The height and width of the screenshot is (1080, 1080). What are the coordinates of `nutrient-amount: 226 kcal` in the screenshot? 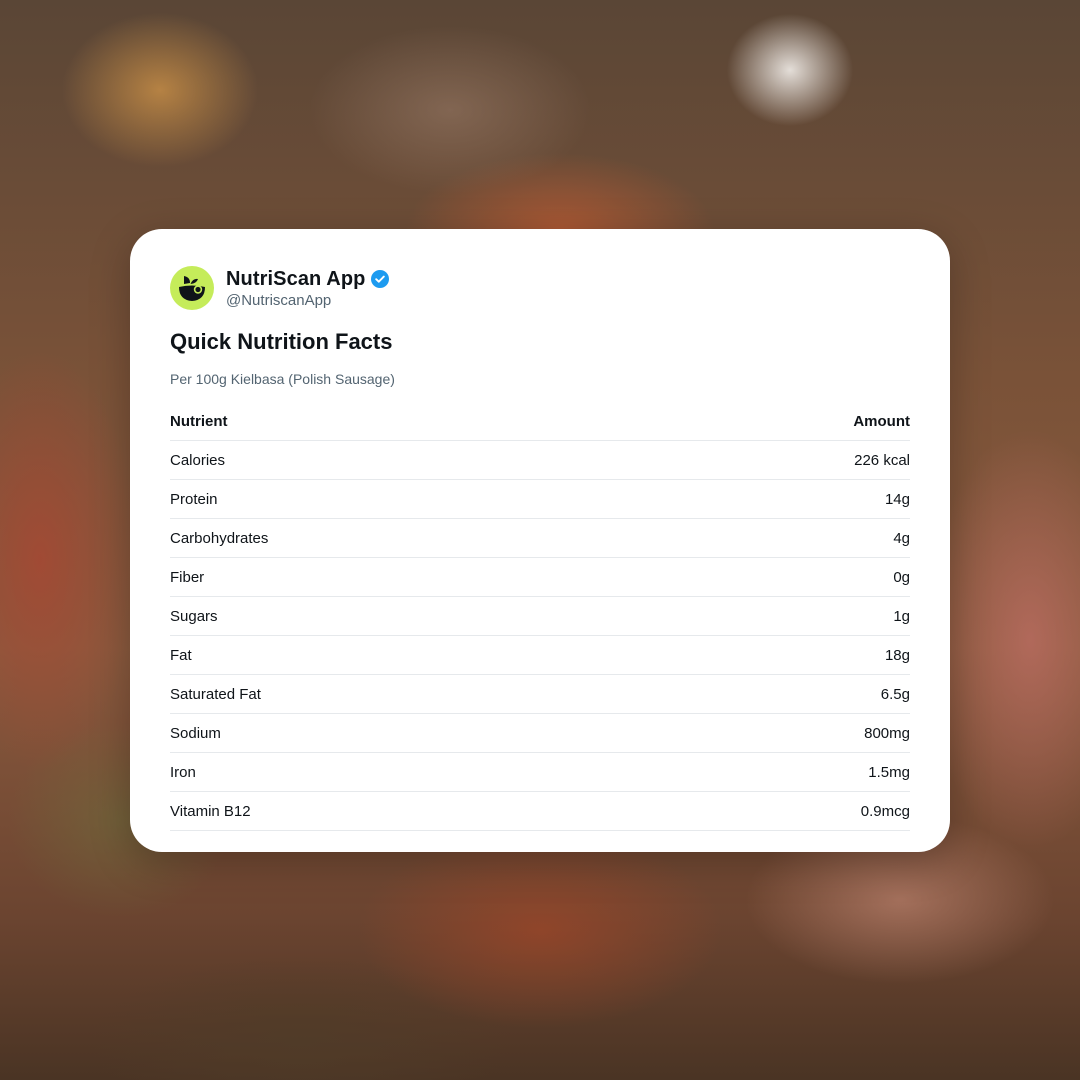 It's located at (774, 460).